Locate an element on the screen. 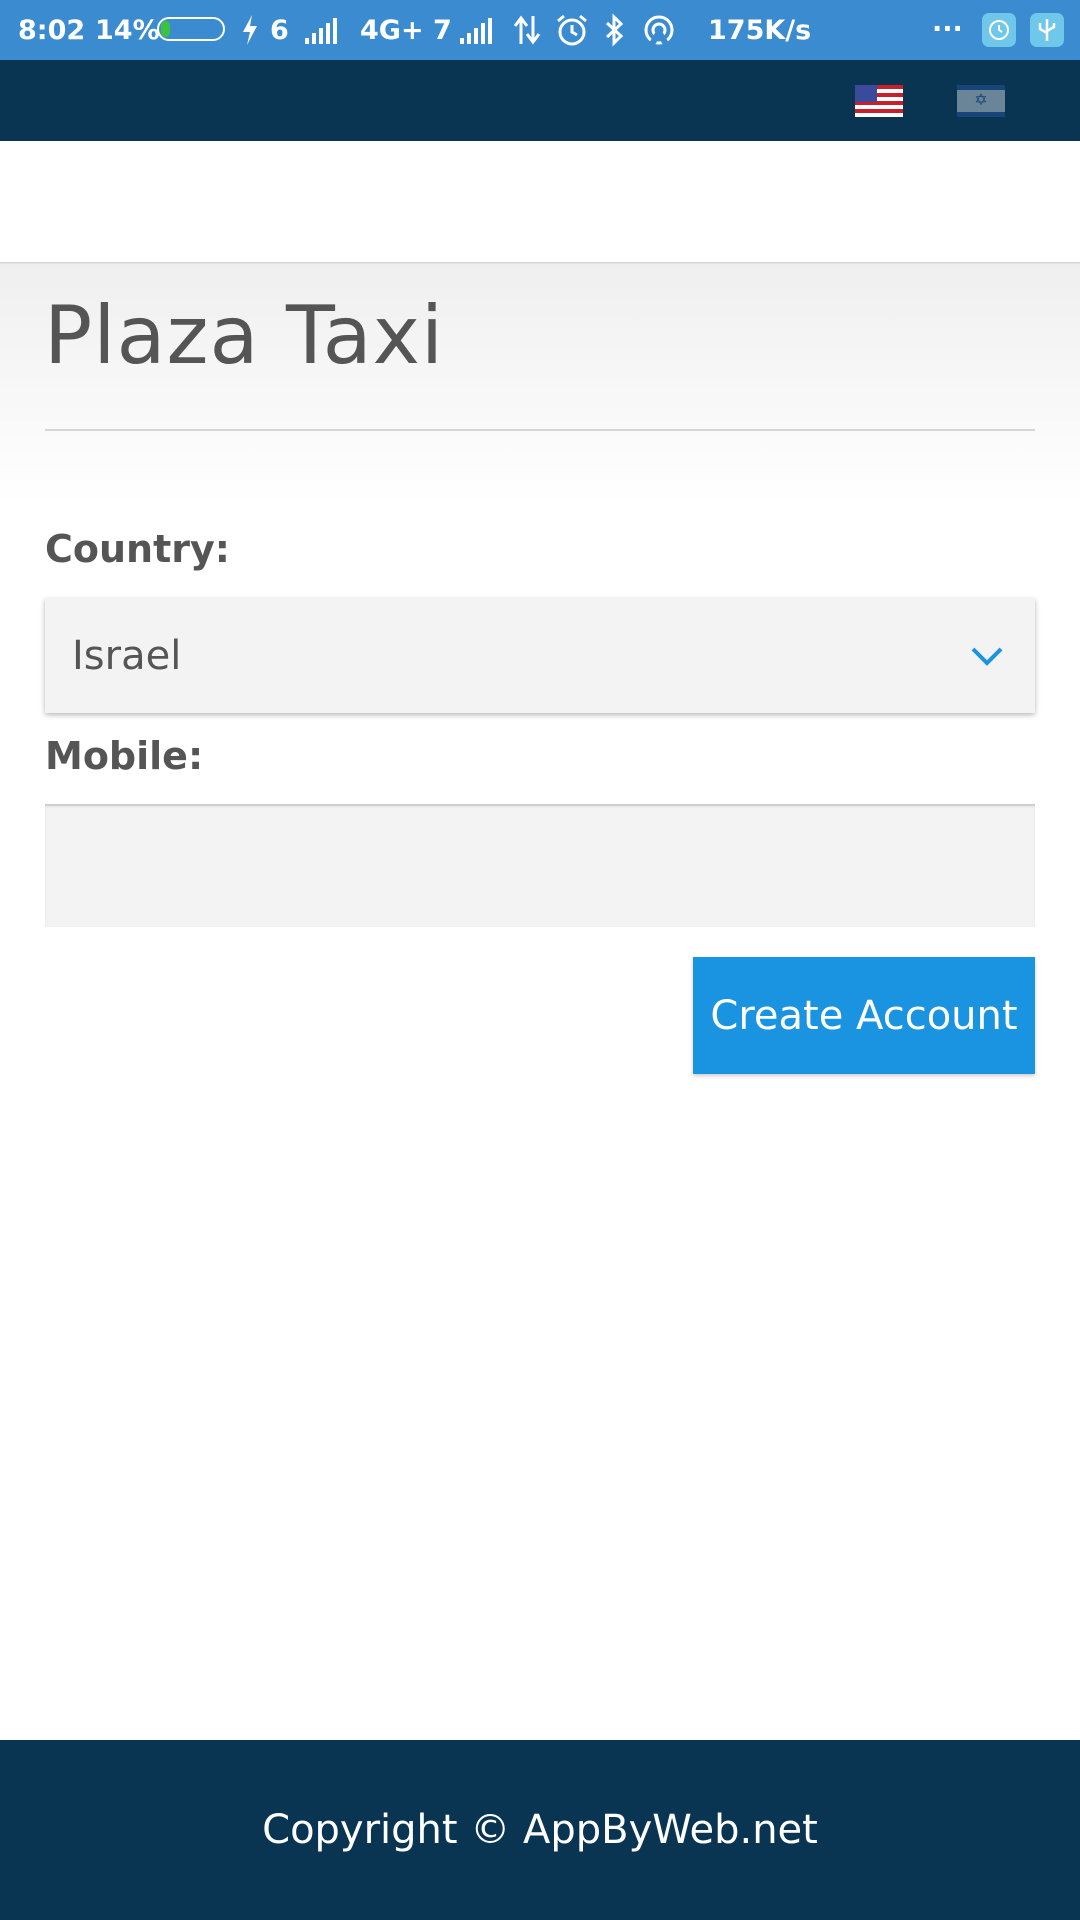  copyright-text: Copyright © AppByWeb.net is located at coordinates (540, 1830).